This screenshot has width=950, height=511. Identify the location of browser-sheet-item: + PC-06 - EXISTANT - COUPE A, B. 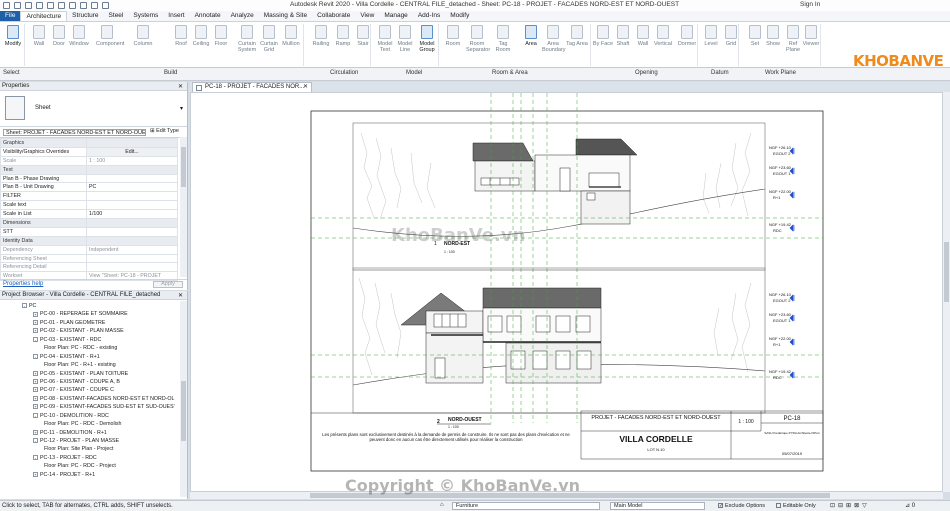
(93, 382).